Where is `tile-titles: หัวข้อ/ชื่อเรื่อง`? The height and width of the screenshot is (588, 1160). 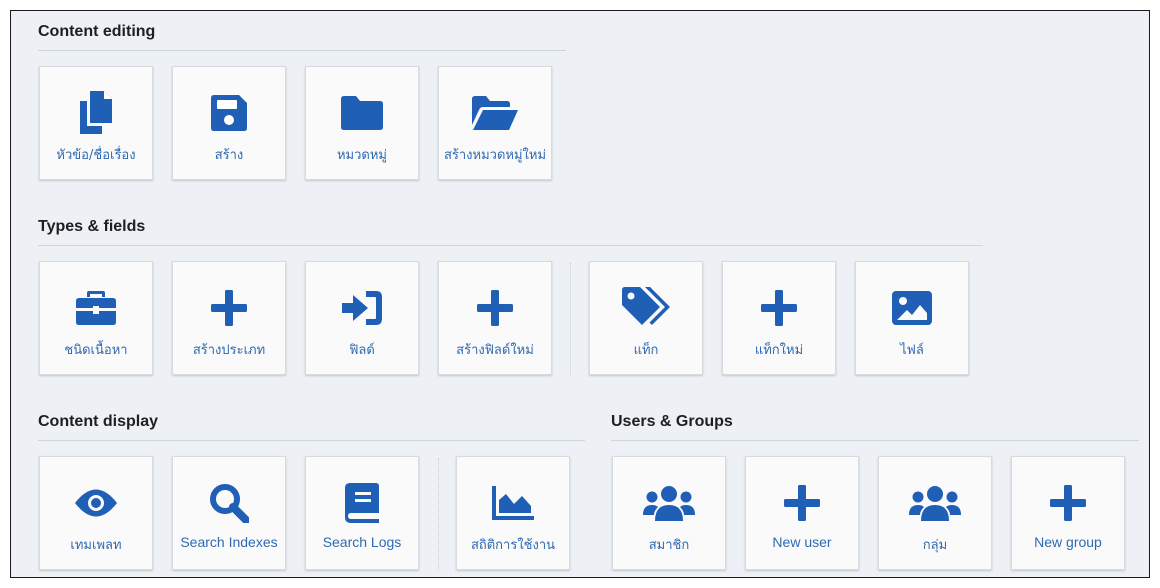 tile-titles: หัวข้อ/ชื่อเรื่อง is located at coordinates (96, 123).